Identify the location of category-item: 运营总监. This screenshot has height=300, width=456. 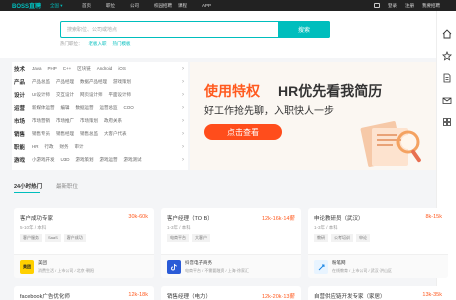
(109, 108).